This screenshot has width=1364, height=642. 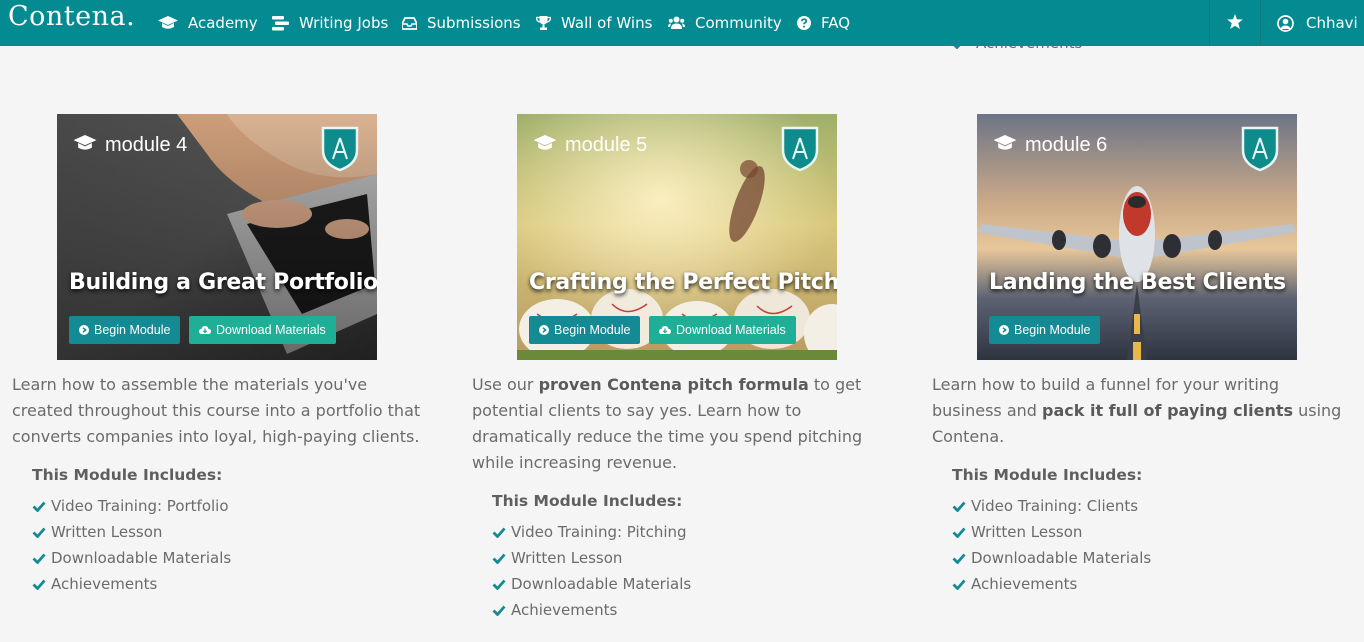 What do you see at coordinates (676, 23) in the screenshot?
I see `users-icon` at bounding box center [676, 23].